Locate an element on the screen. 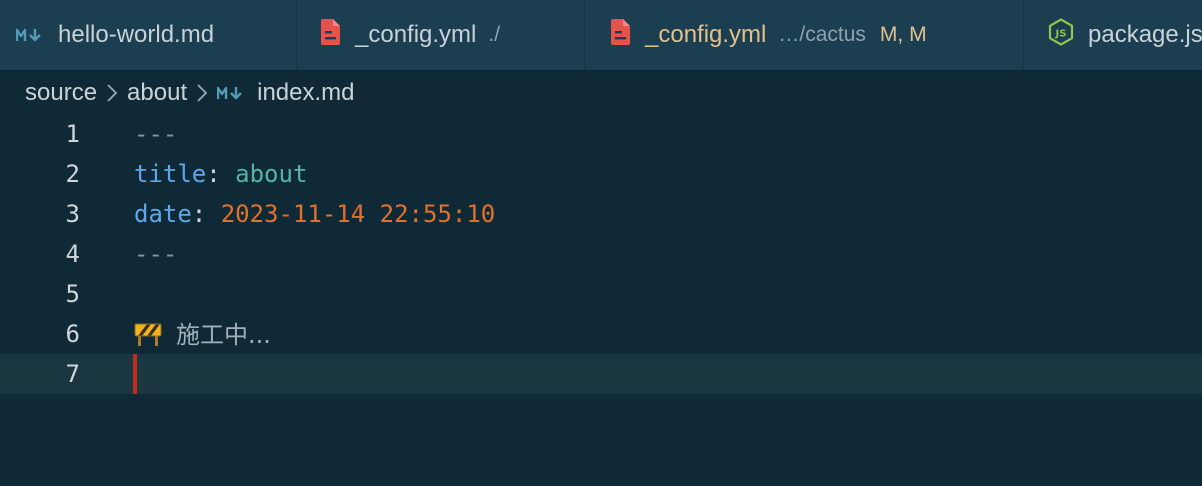  editor-line-current: 7 is located at coordinates (601, 374).